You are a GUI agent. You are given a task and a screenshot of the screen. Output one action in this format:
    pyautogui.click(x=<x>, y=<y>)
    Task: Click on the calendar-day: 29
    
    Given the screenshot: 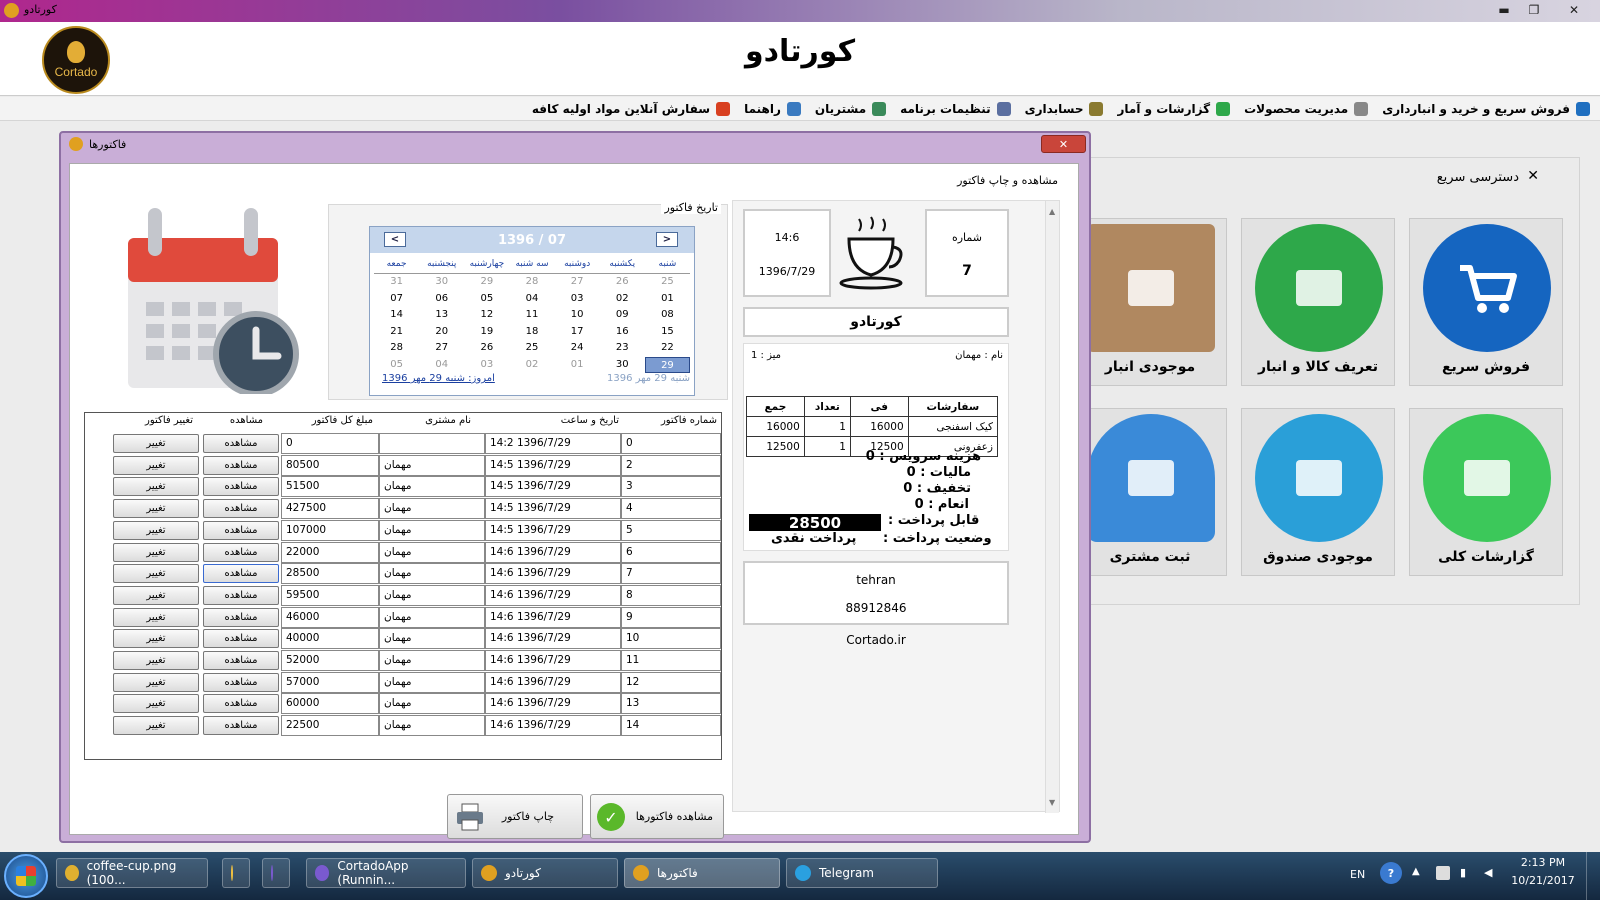 What is the action you would take?
    pyautogui.click(x=667, y=364)
    